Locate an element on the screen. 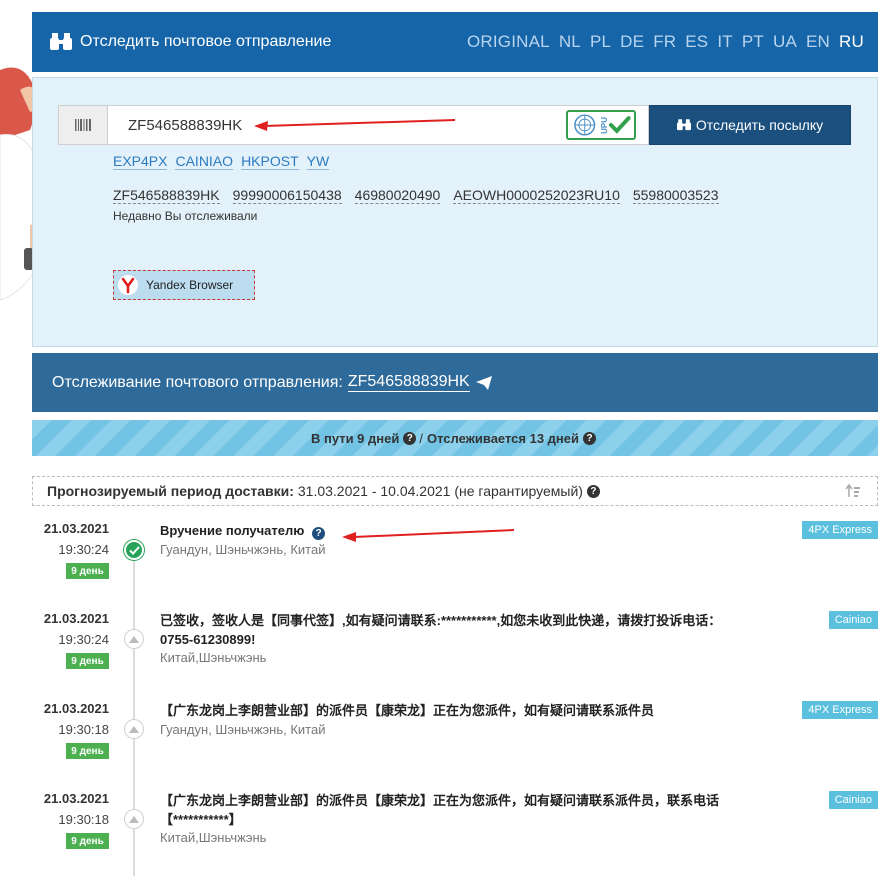  track-button-label: Отследить посылку is located at coordinates (759, 125).